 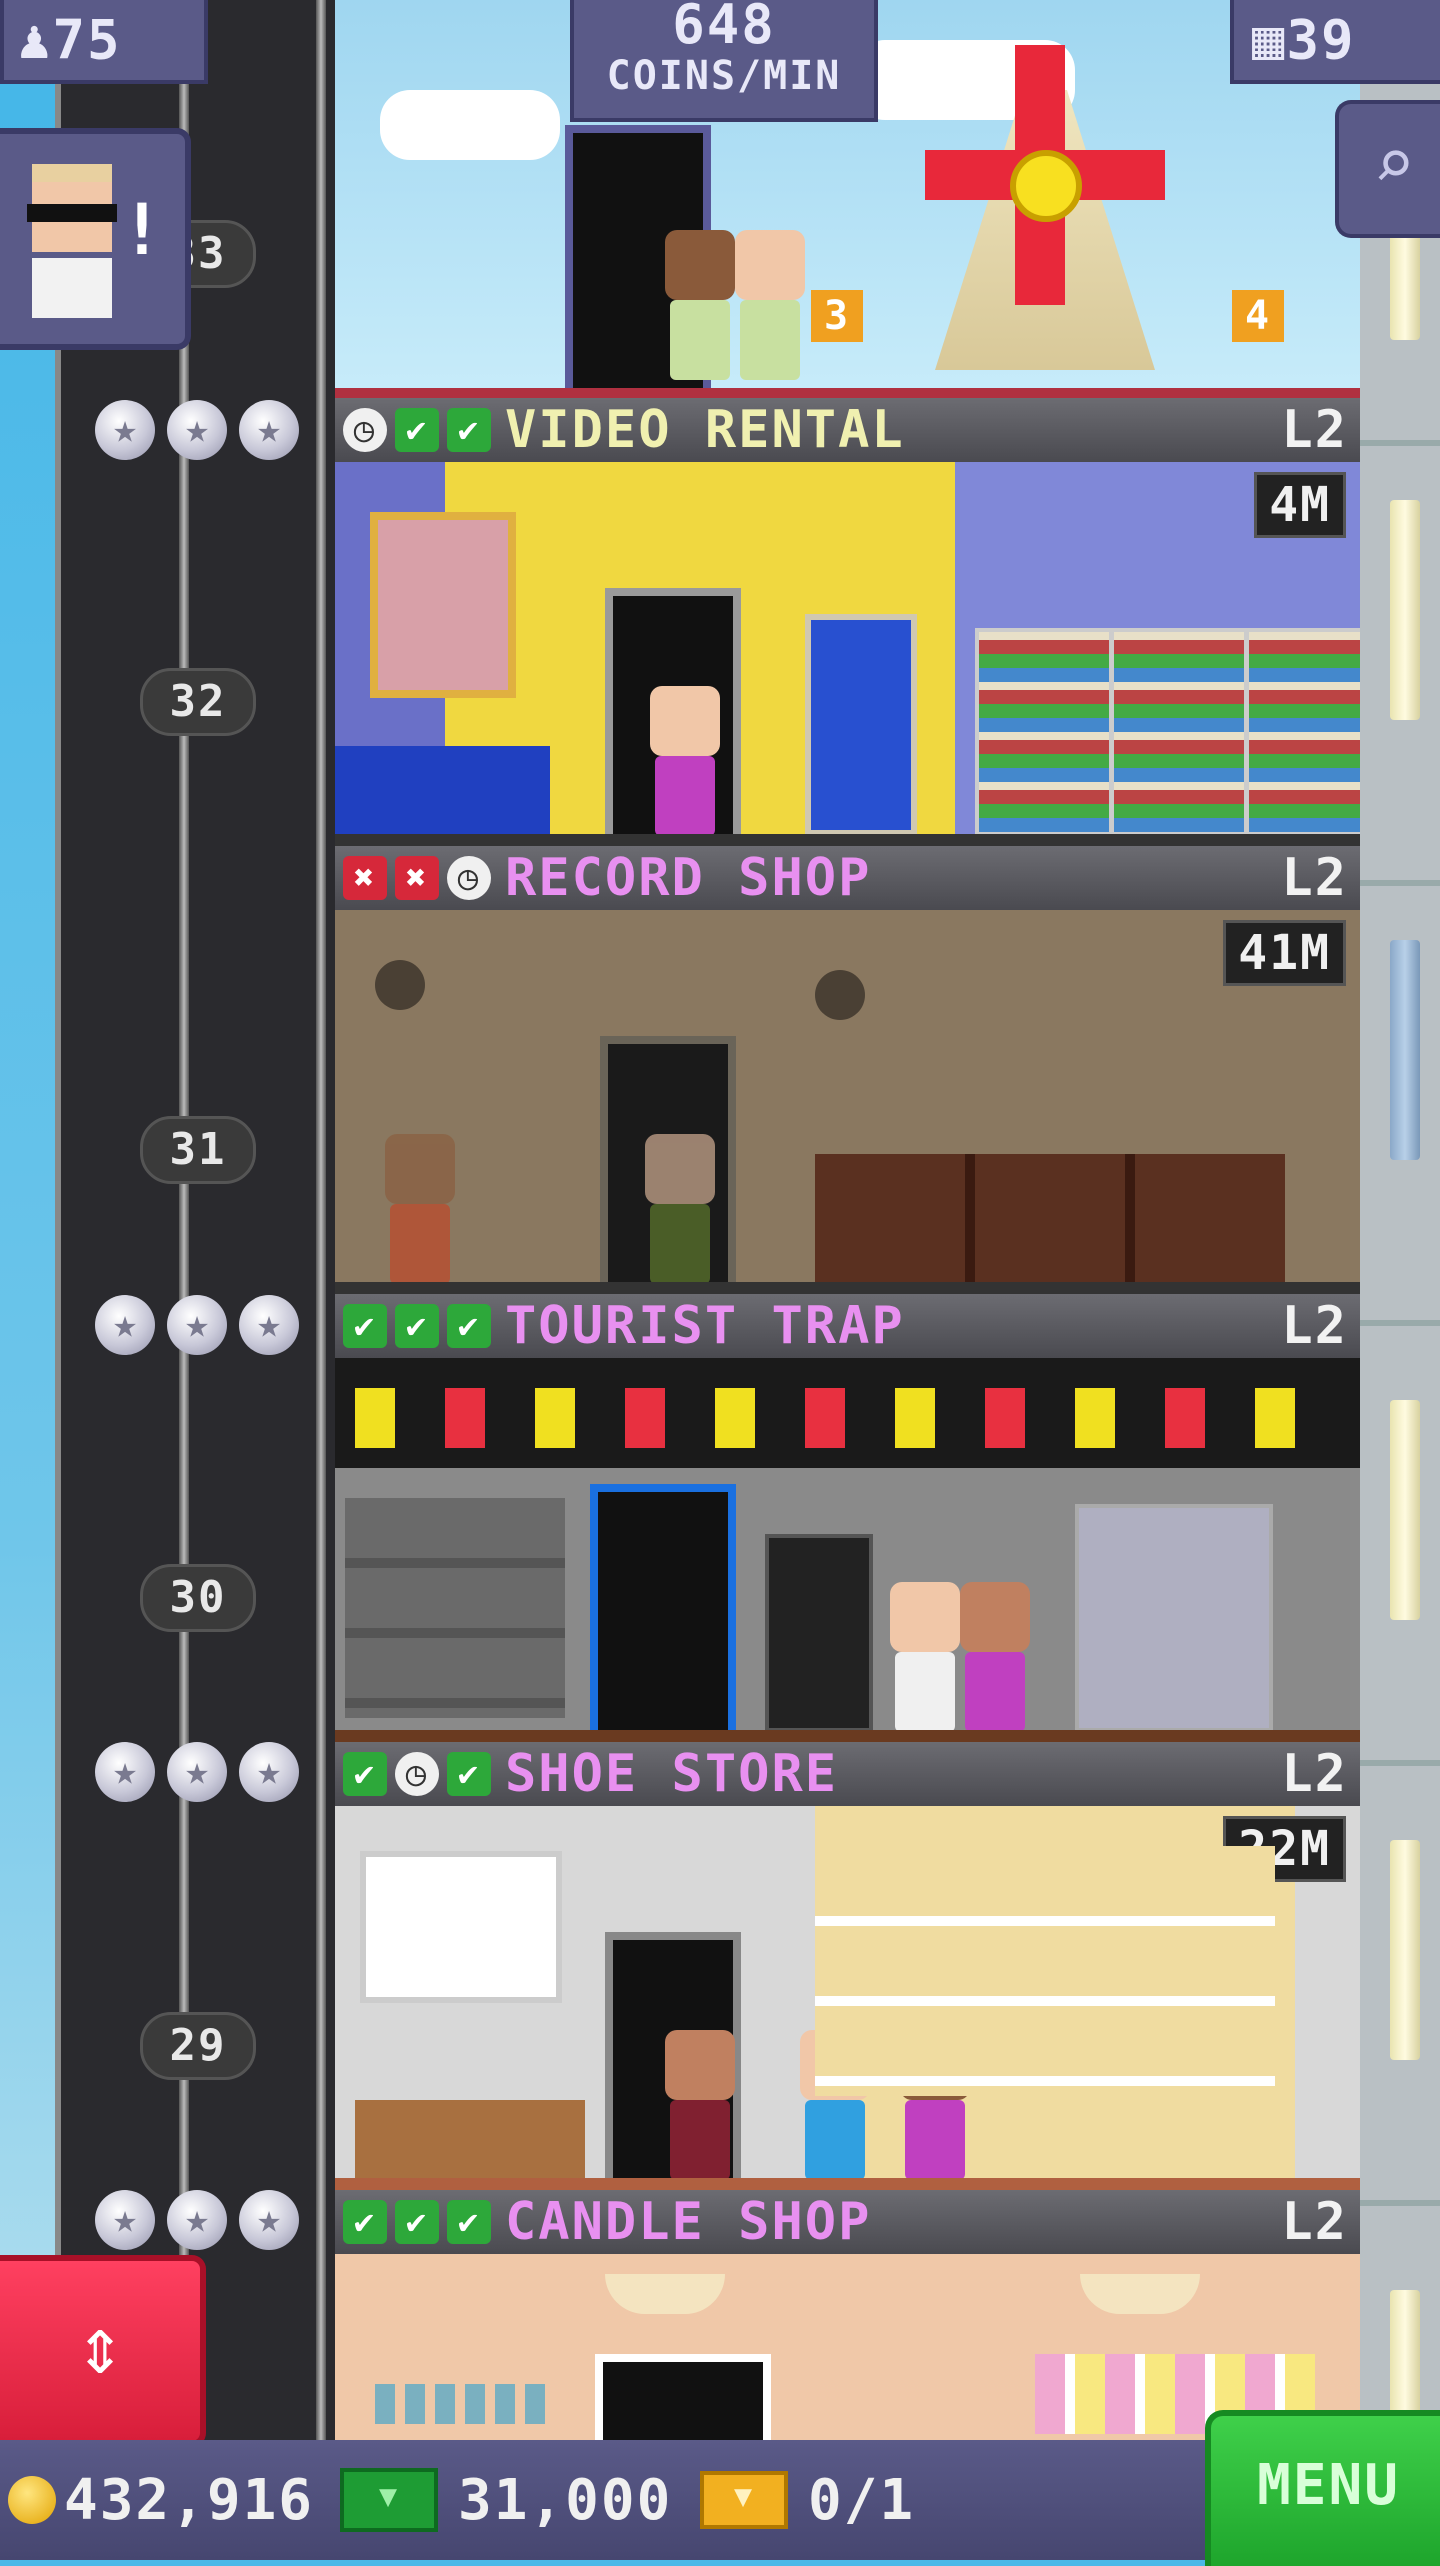 What do you see at coordinates (198, 2046) in the screenshot?
I see `elevator-floor-label: 29` at bounding box center [198, 2046].